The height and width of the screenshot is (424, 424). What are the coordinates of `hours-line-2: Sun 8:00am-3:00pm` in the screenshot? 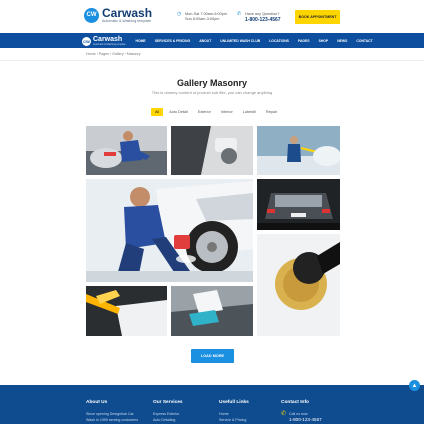 It's located at (202, 19).